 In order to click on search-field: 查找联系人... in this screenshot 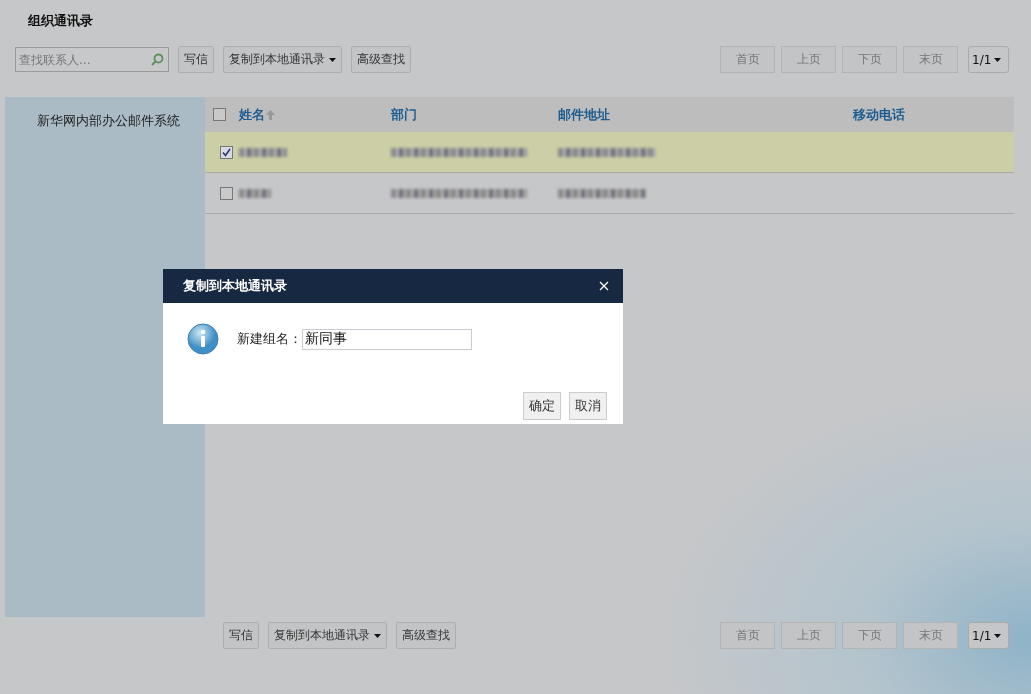, I will do `click(92, 59)`.